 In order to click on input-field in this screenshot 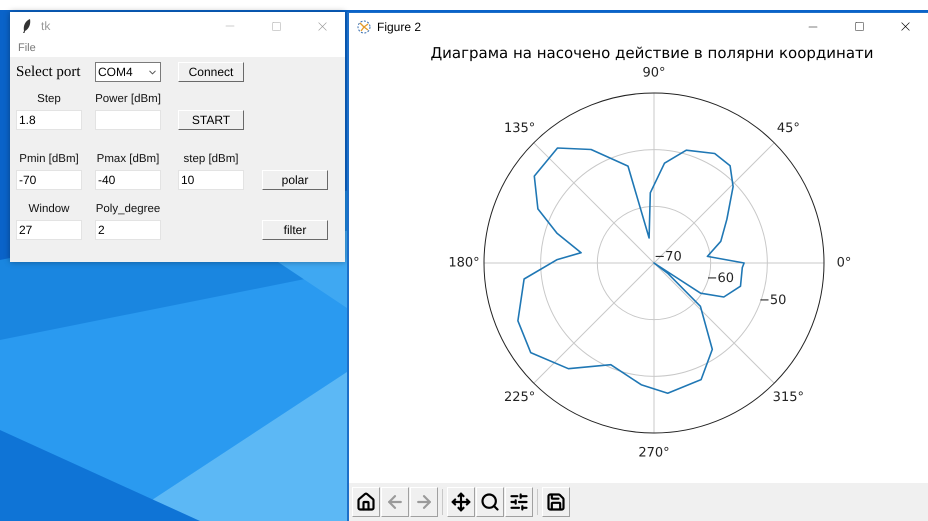, I will do `click(128, 120)`.